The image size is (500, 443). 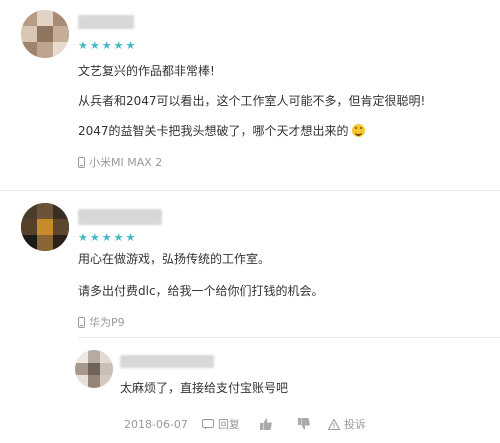 I want to click on reply-date: 2018-06-07, so click(x=156, y=424).